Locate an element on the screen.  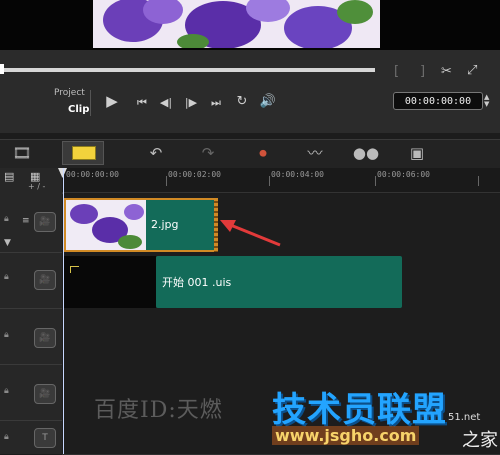
clip-marker-icon is located at coordinates (74, 269).